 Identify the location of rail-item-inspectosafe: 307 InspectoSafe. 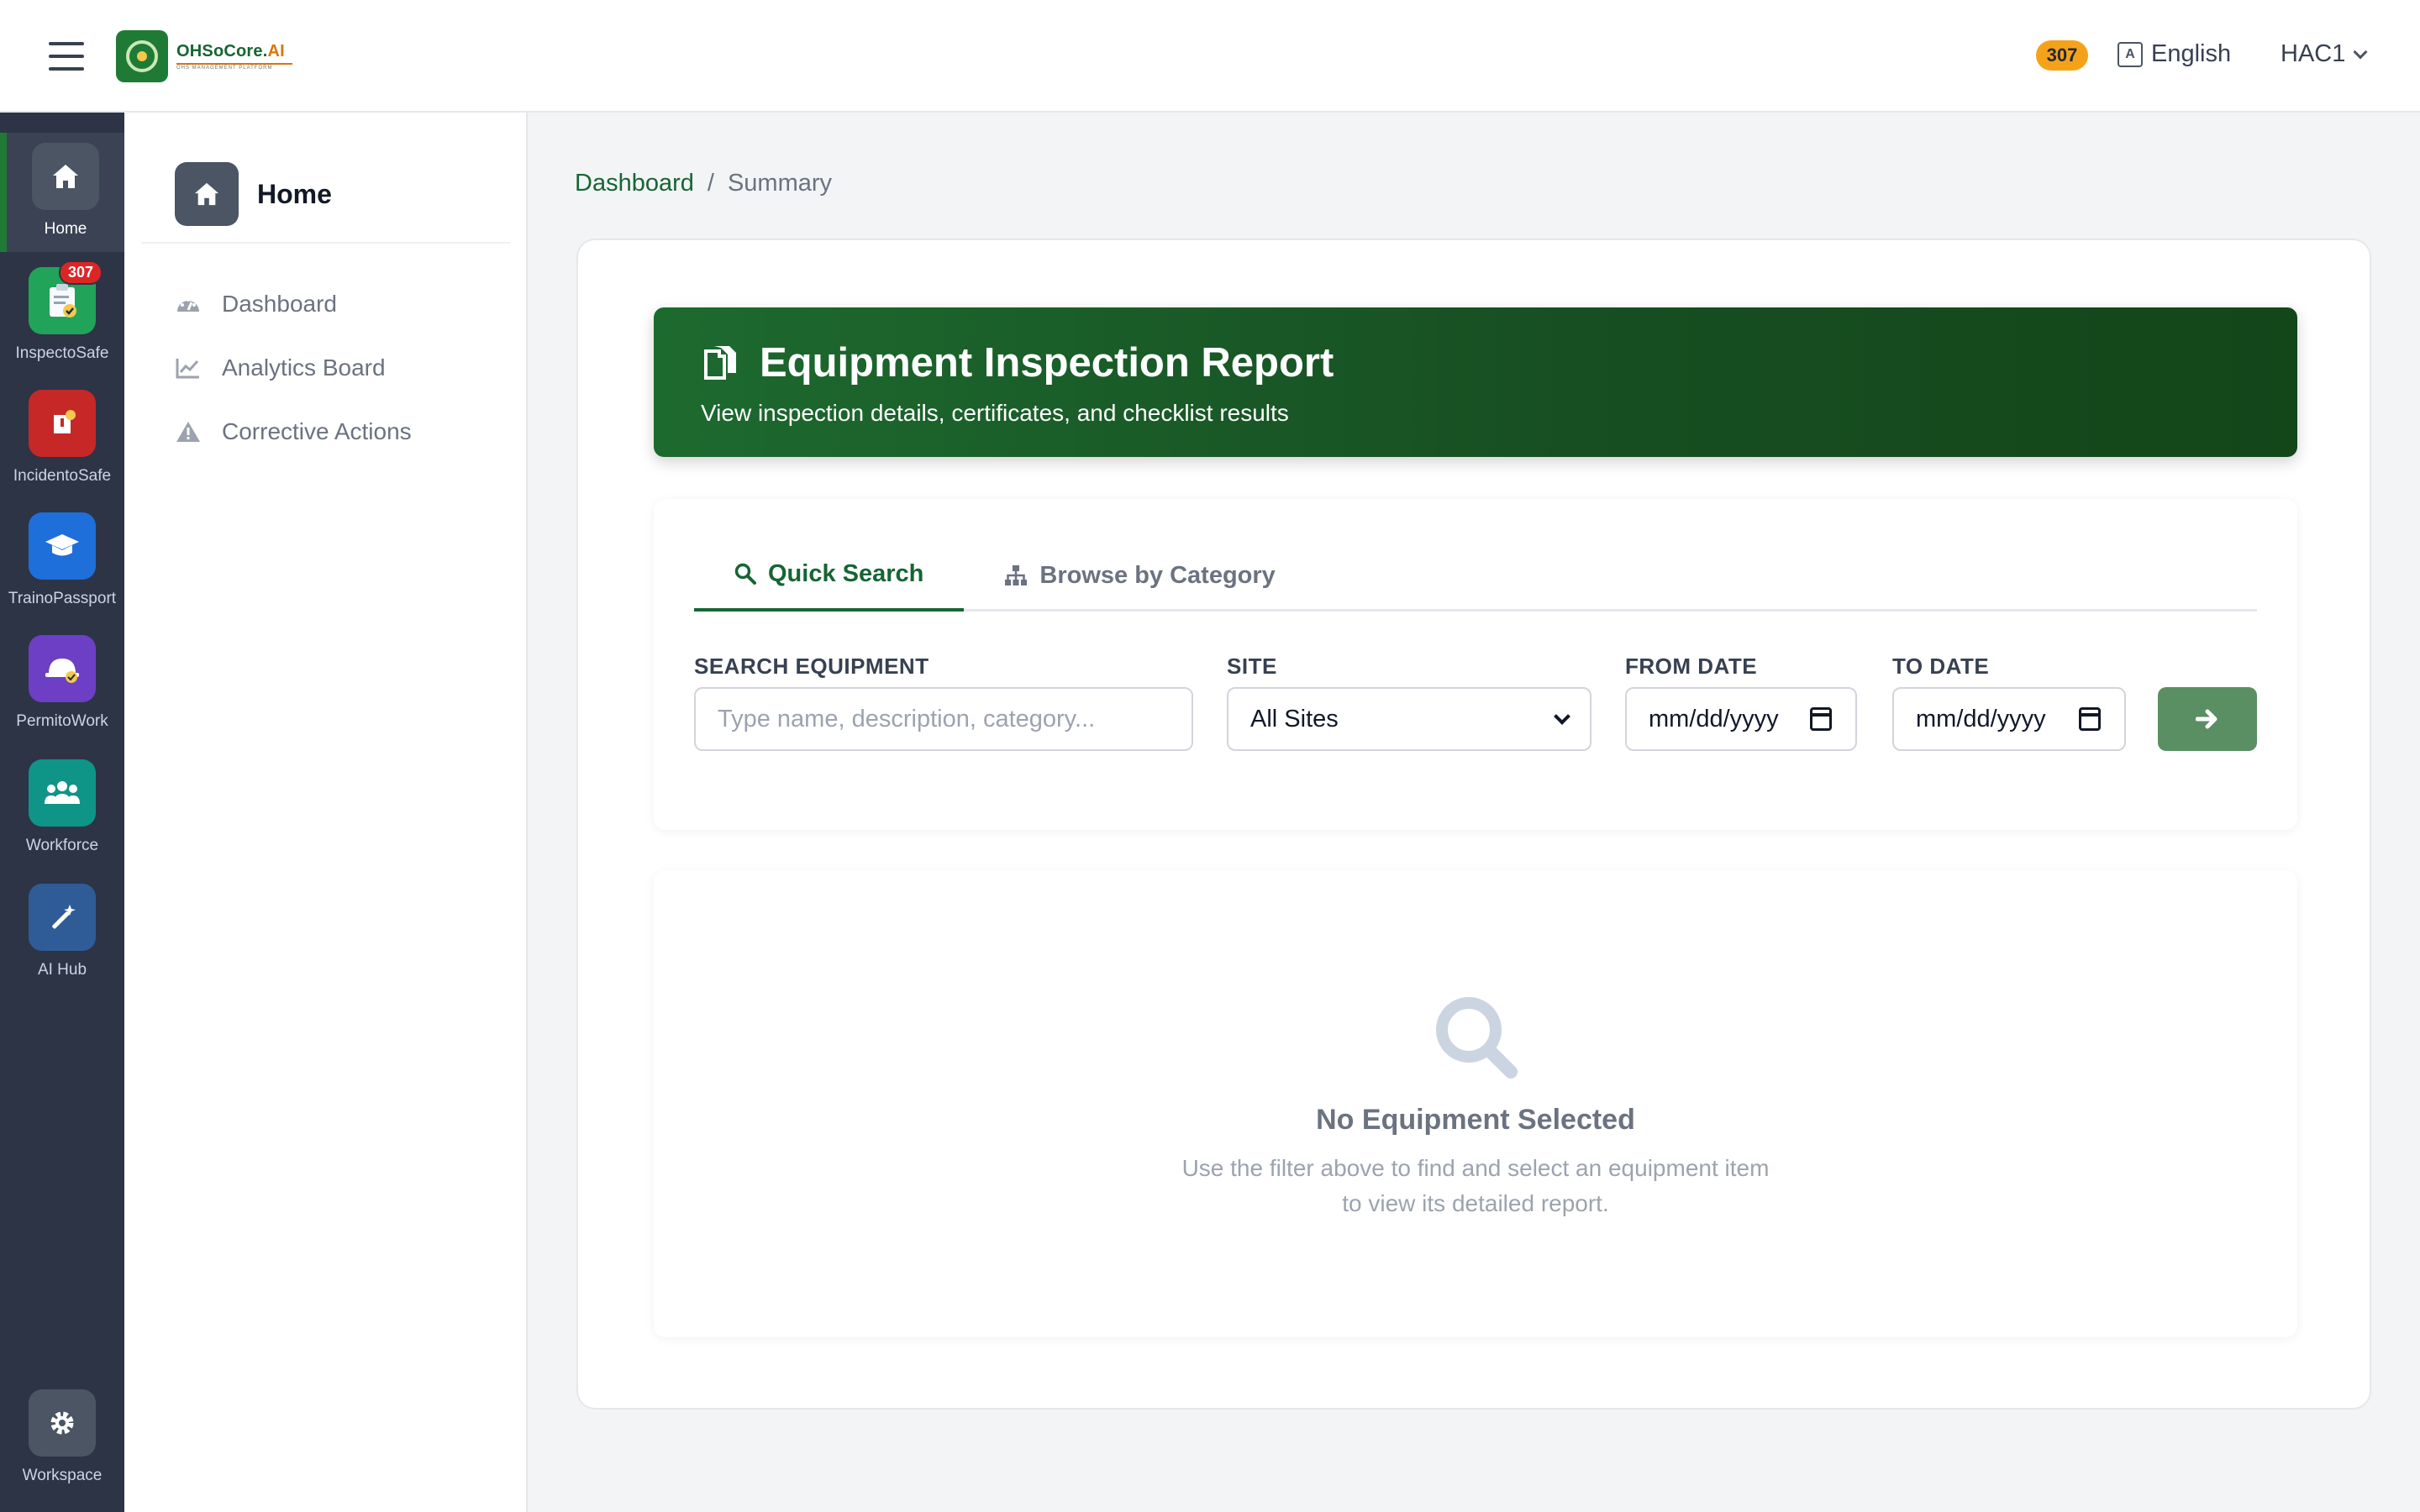
(62, 311).